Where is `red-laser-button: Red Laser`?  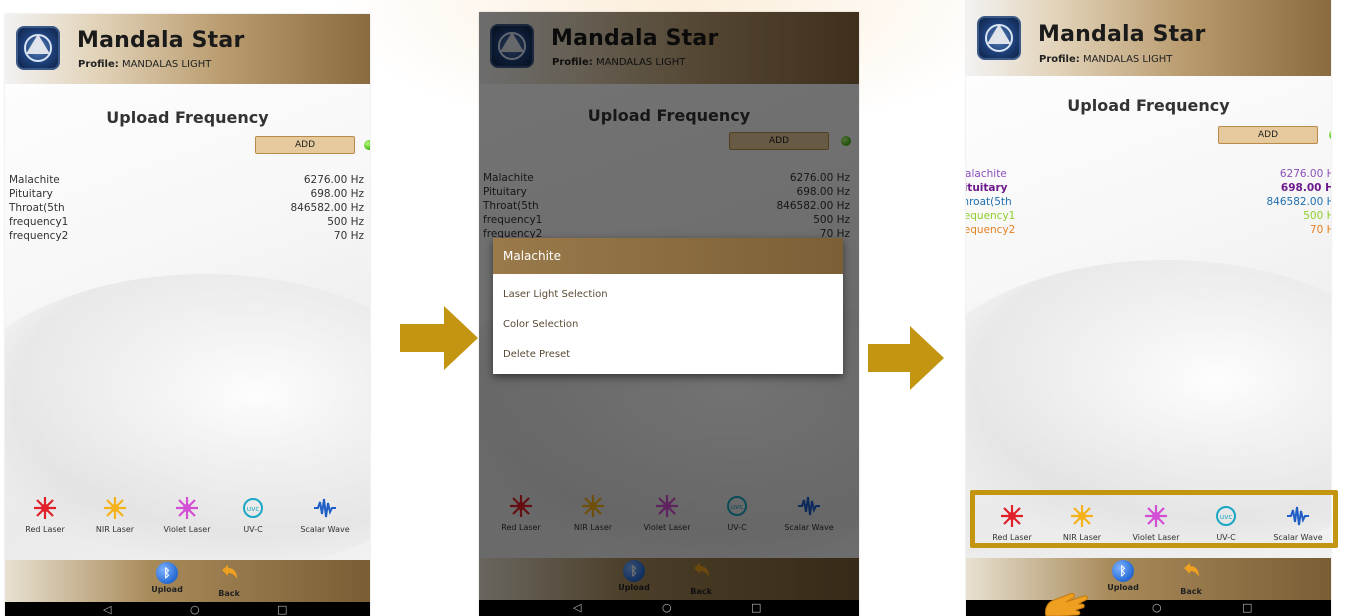
red-laser-button: Red Laser is located at coordinates (45, 515).